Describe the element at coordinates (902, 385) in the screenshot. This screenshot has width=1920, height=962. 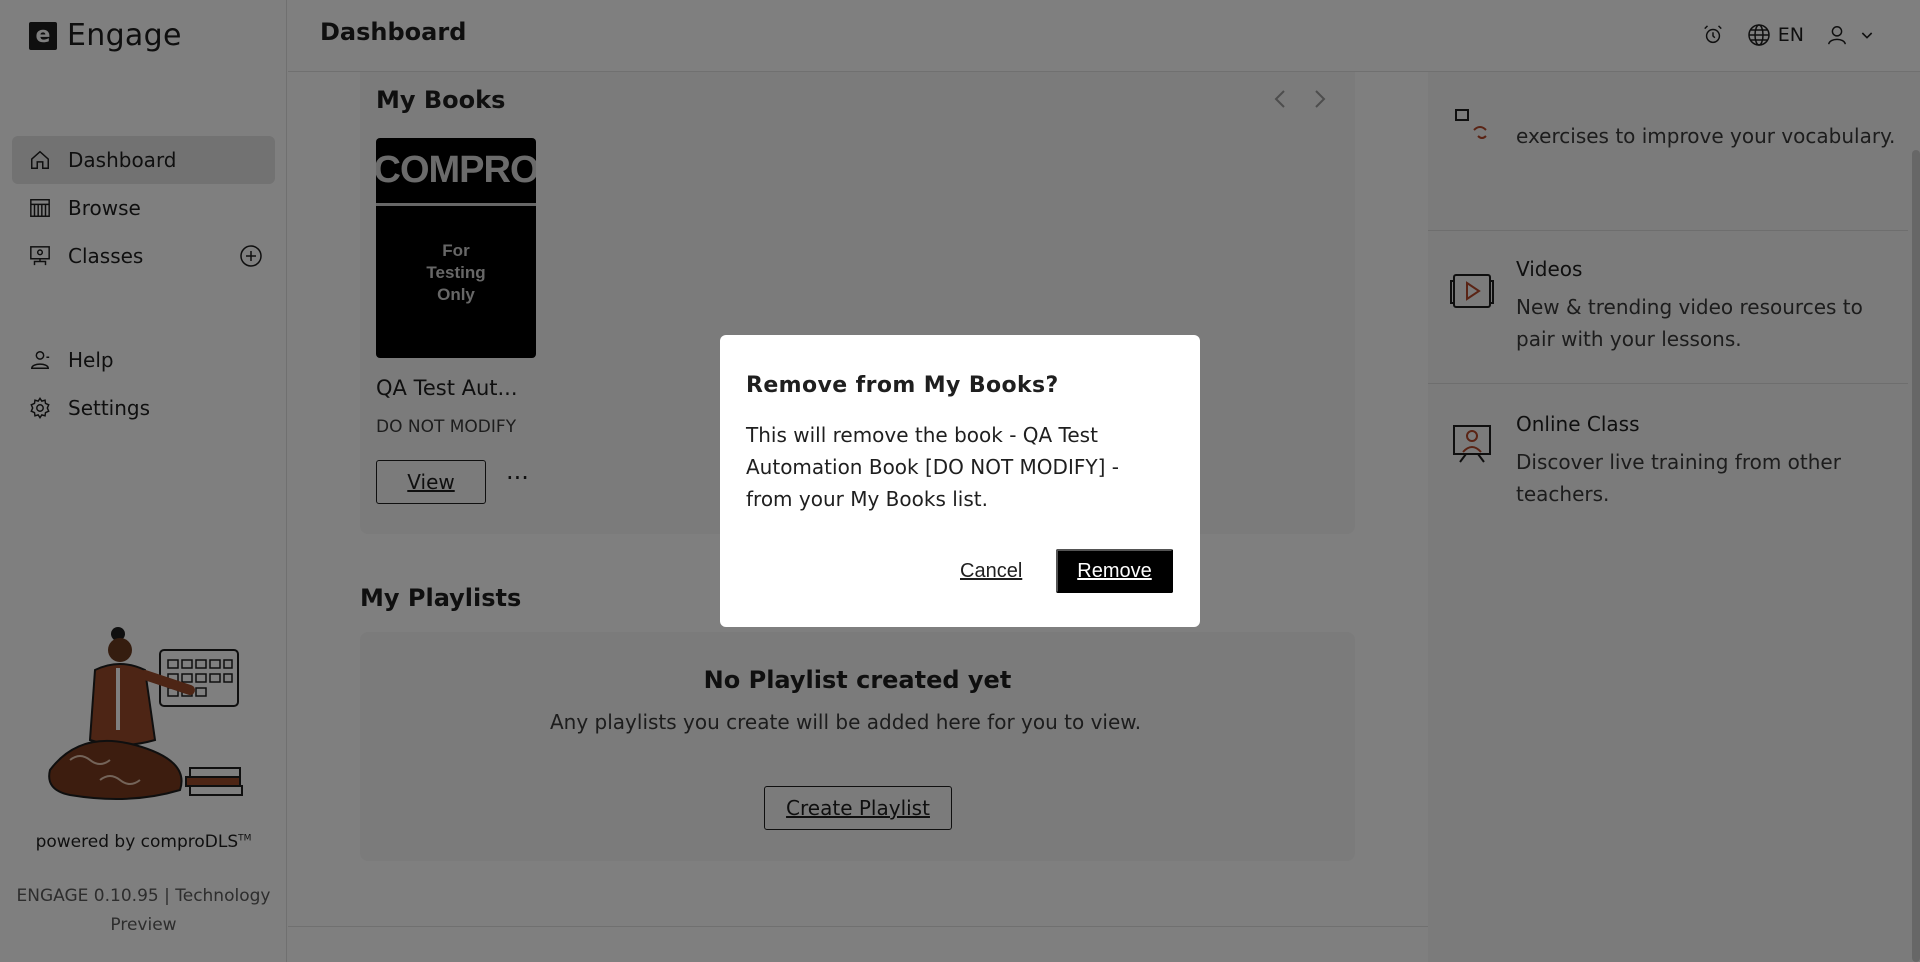
I see `dialog-title: Remove from My Books?` at that location.